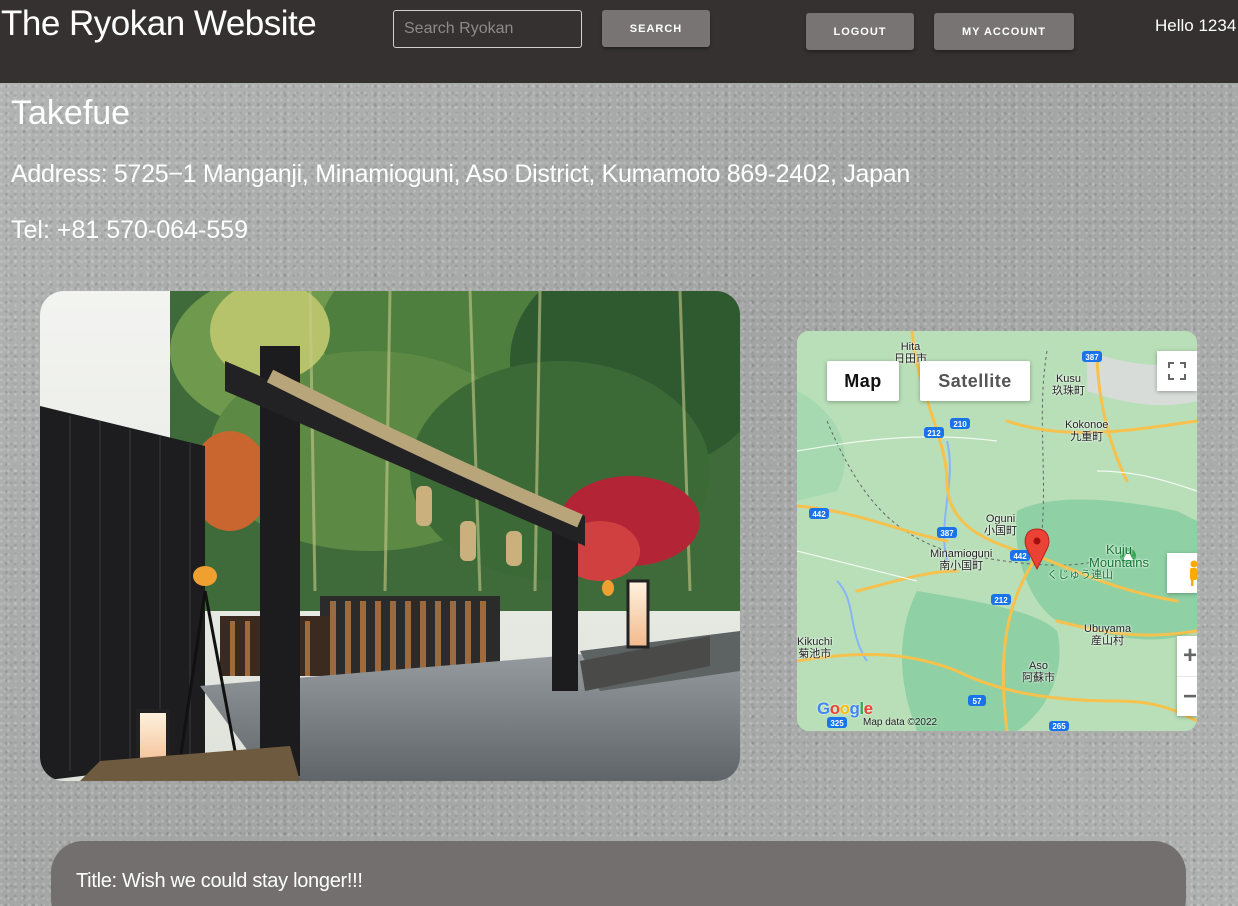  What do you see at coordinates (656, 28) in the screenshot?
I see `search-button: SEARCH` at bounding box center [656, 28].